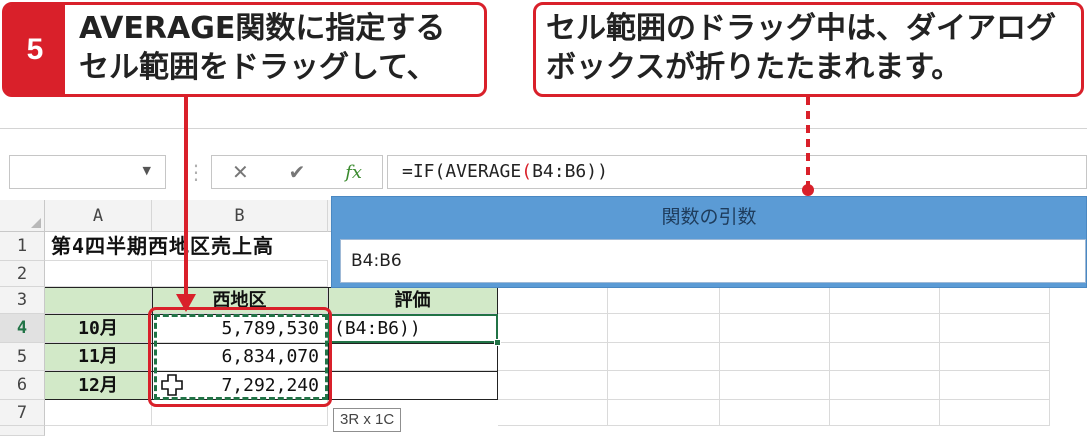 The image size is (1087, 436). What do you see at coordinates (808, 146) in the screenshot?
I see `note-connector` at bounding box center [808, 146].